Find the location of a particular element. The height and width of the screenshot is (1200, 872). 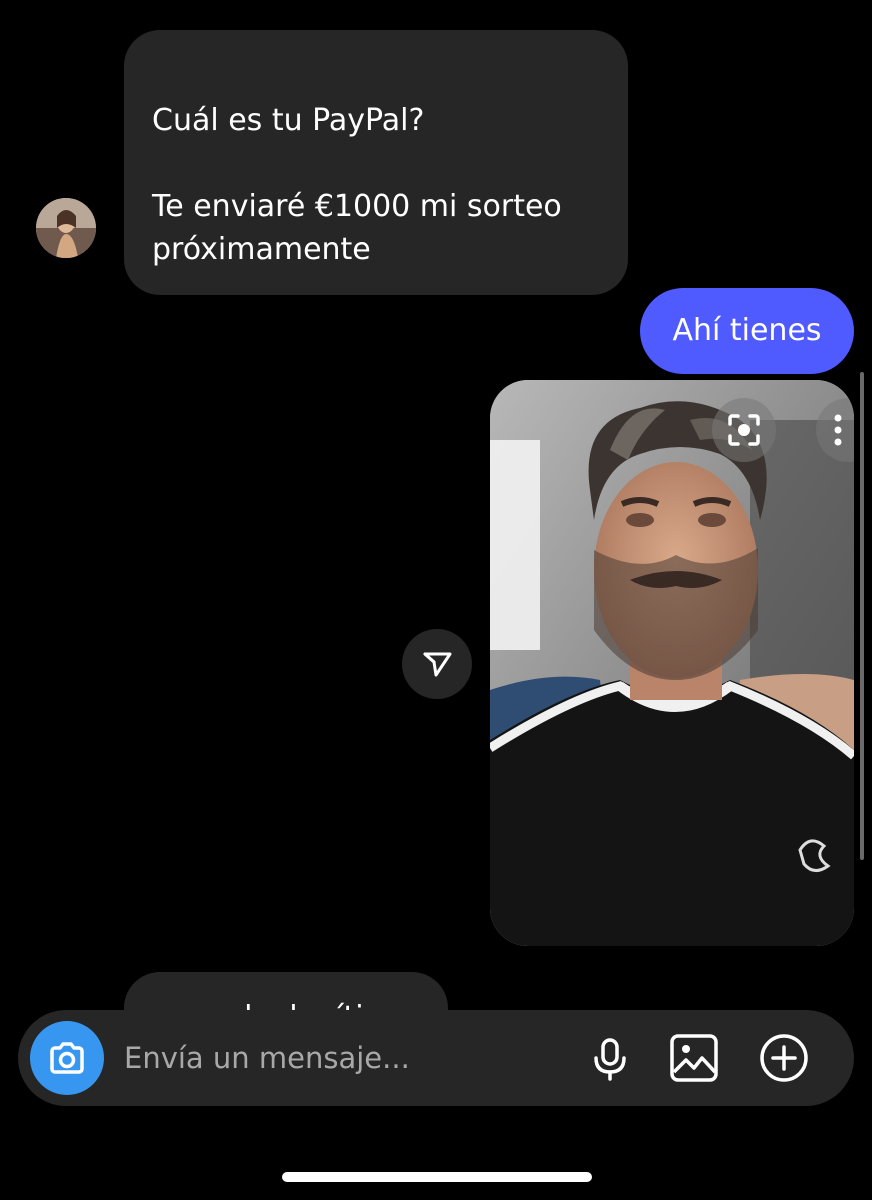

home-indicator is located at coordinates (437, 1177).